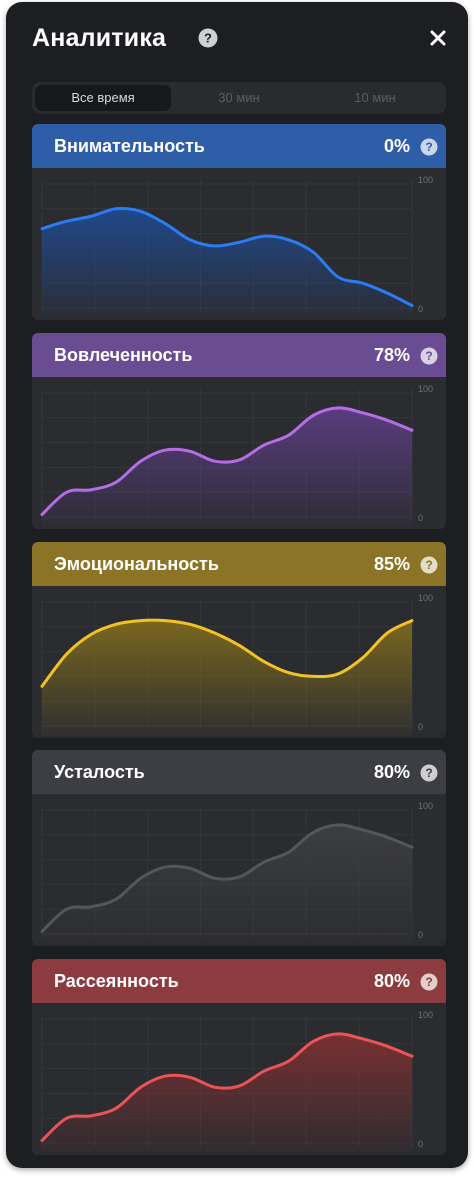  Describe the element at coordinates (99, 38) in the screenshot. I see `panel-title: Аналитика` at that location.